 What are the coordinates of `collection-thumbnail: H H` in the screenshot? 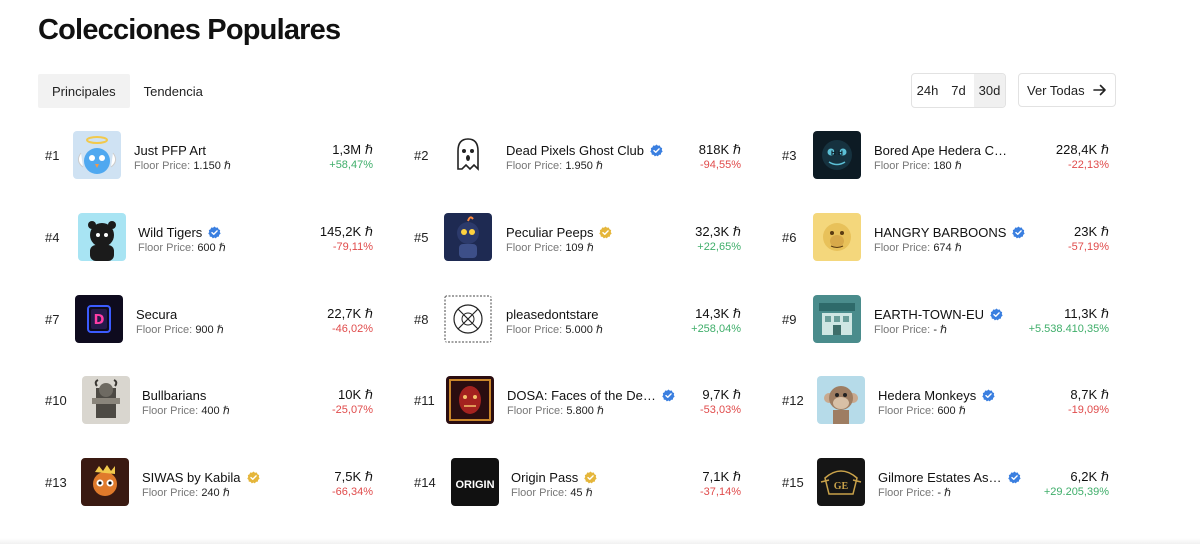 It's located at (837, 155).